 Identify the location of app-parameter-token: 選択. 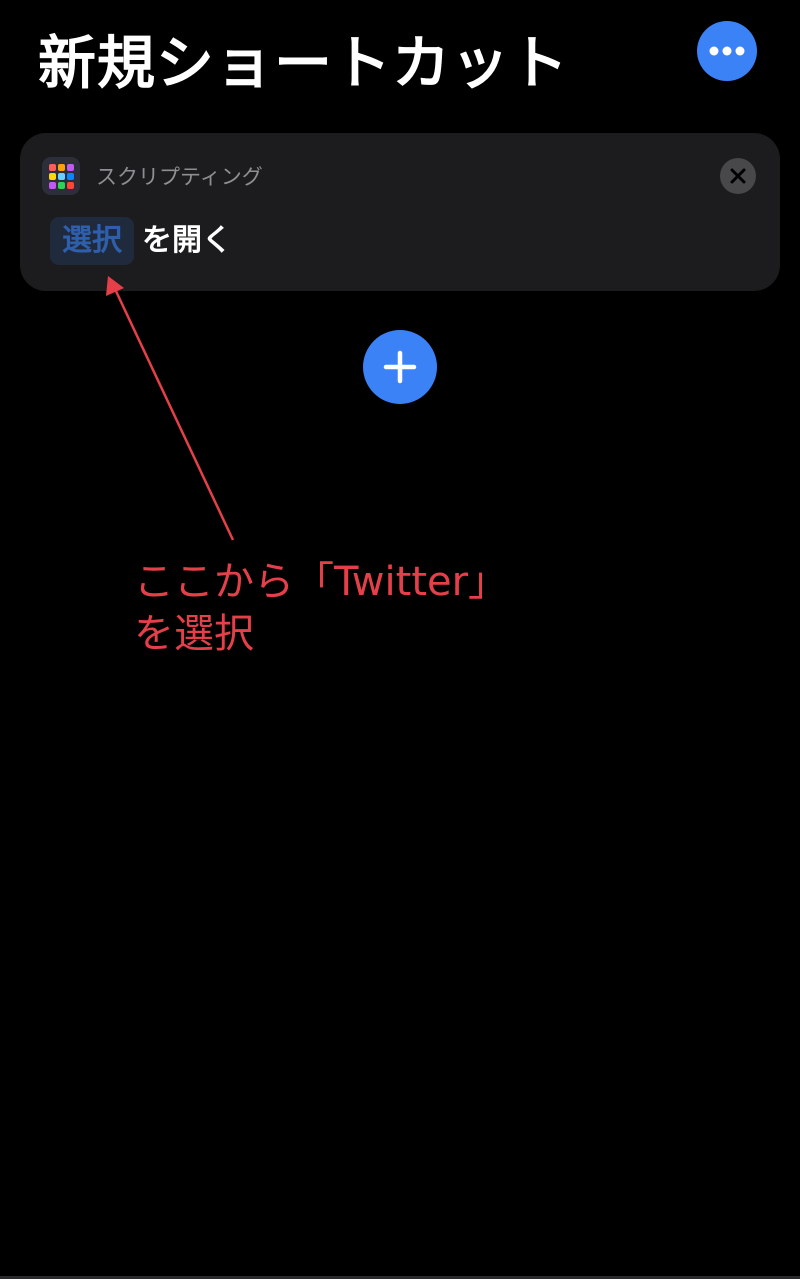
(92, 241).